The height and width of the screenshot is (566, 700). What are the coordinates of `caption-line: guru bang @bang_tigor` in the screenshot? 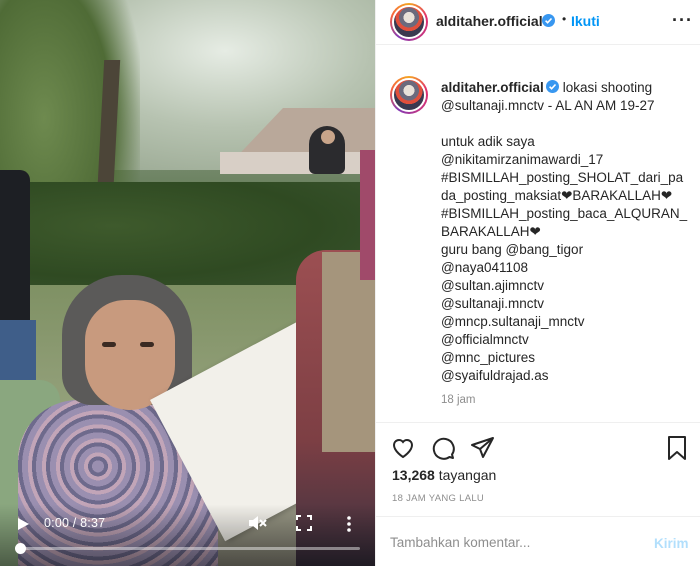 It's located at (566, 250).